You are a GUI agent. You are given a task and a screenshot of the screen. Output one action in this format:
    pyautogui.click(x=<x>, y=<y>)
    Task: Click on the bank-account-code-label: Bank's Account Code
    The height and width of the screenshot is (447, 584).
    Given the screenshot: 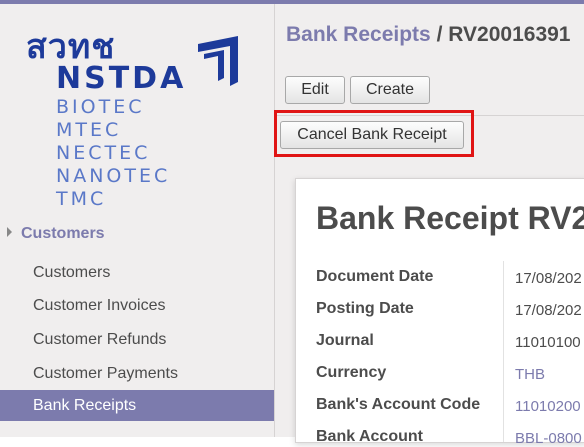 What is the action you would take?
    pyautogui.click(x=398, y=404)
    